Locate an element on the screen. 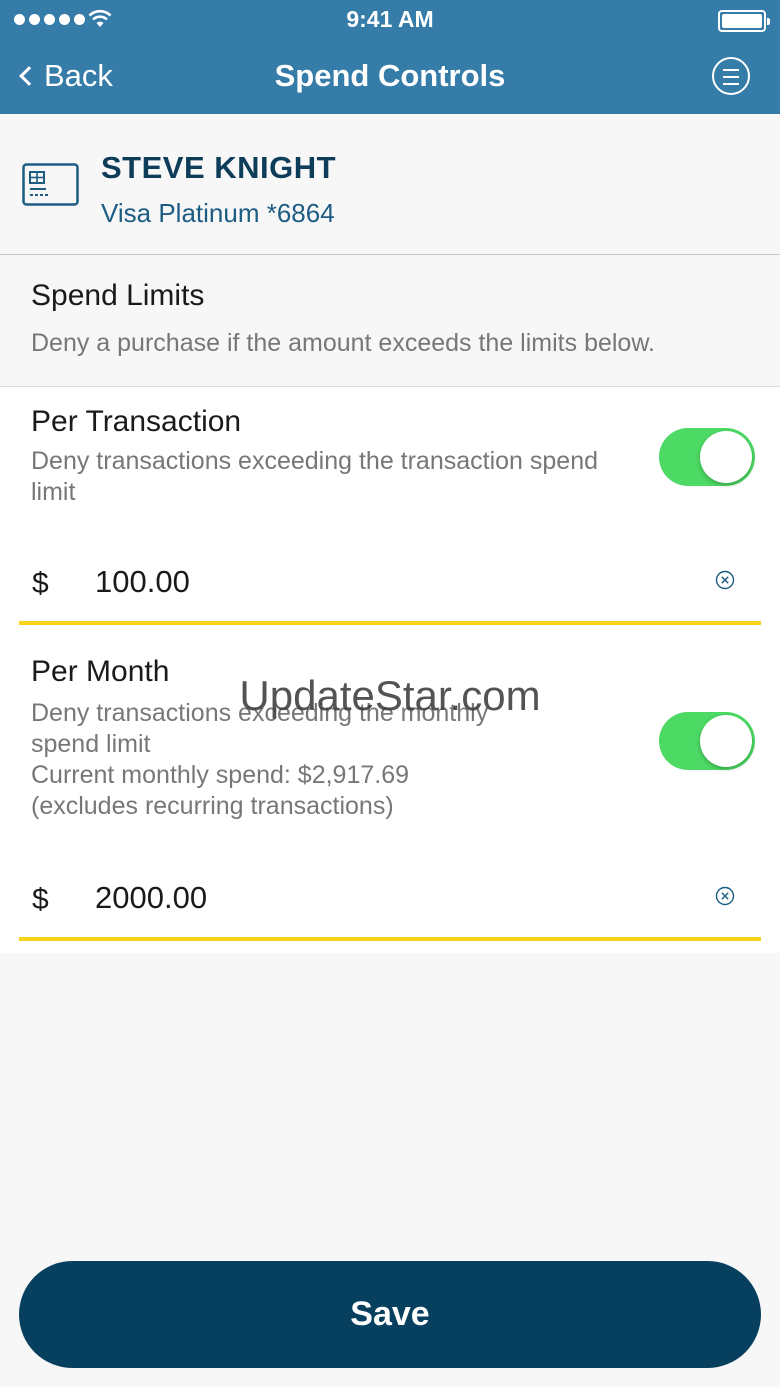 The width and height of the screenshot is (780, 1387). per-transaction-amount-row: $ is located at coordinates (390, 585).